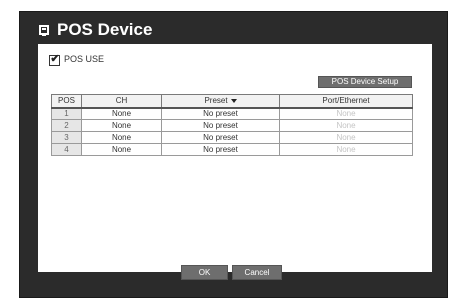  What do you see at coordinates (105, 29) in the screenshot?
I see `page-title: POS Device` at bounding box center [105, 29].